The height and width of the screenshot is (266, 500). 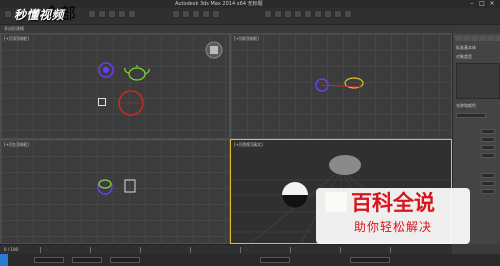 What do you see at coordinates (482, 38) in the screenshot?
I see `motion-tab` at bounding box center [482, 38].